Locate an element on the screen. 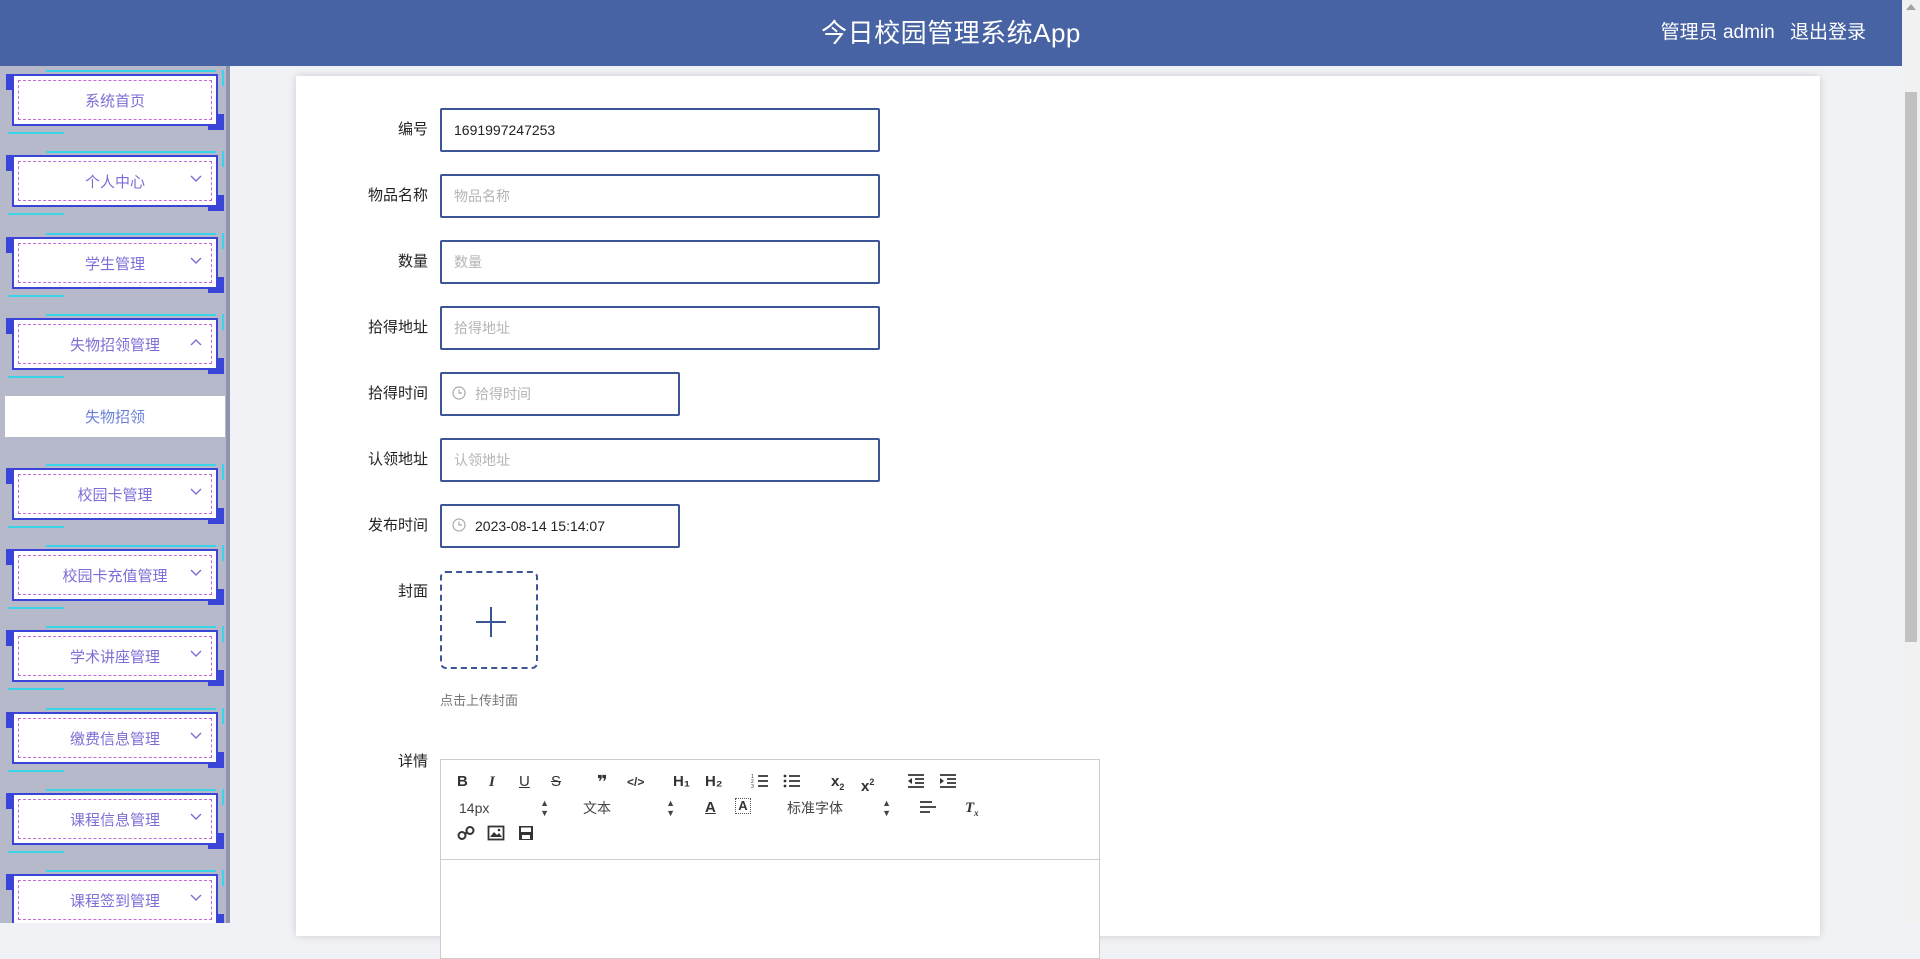 The image size is (1920, 959). renling-dizhi-input is located at coordinates (660, 460).